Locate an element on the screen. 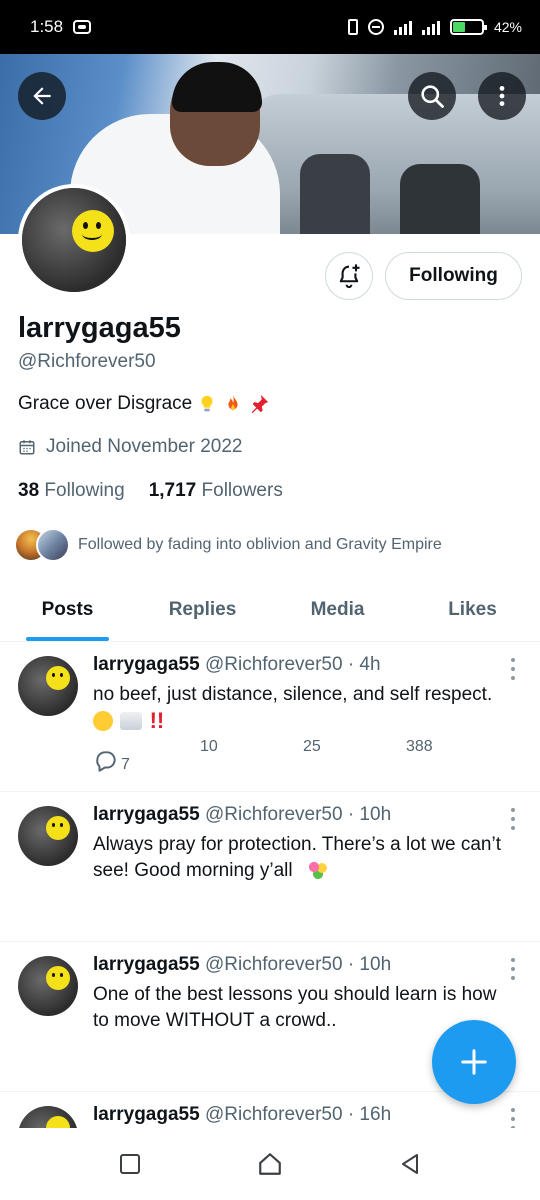 Image resolution: width=540 pixels, height=1200 pixels. more-options-button is located at coordinates (502, 96).